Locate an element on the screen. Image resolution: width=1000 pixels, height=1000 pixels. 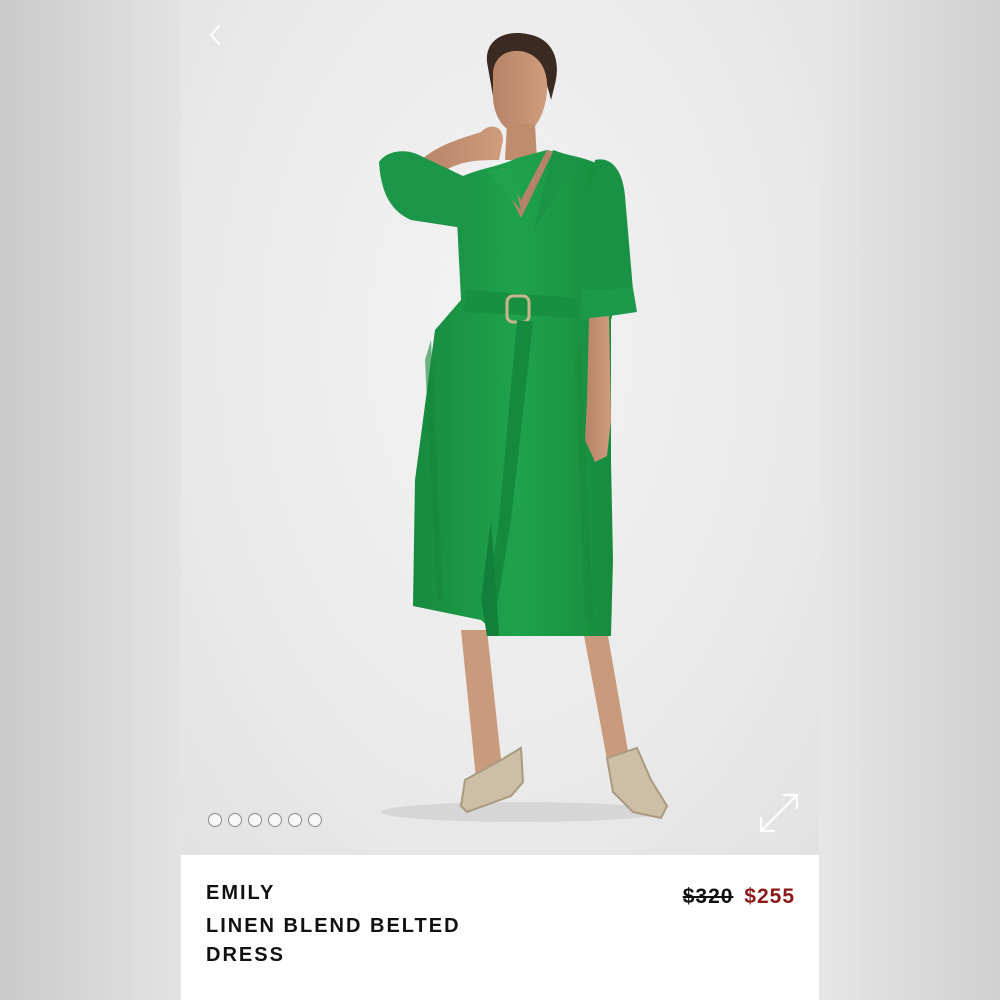
product-info: EMILY LINEN BLEND BELTED DRESS $320 $255 is located at coordinates (500, 927).